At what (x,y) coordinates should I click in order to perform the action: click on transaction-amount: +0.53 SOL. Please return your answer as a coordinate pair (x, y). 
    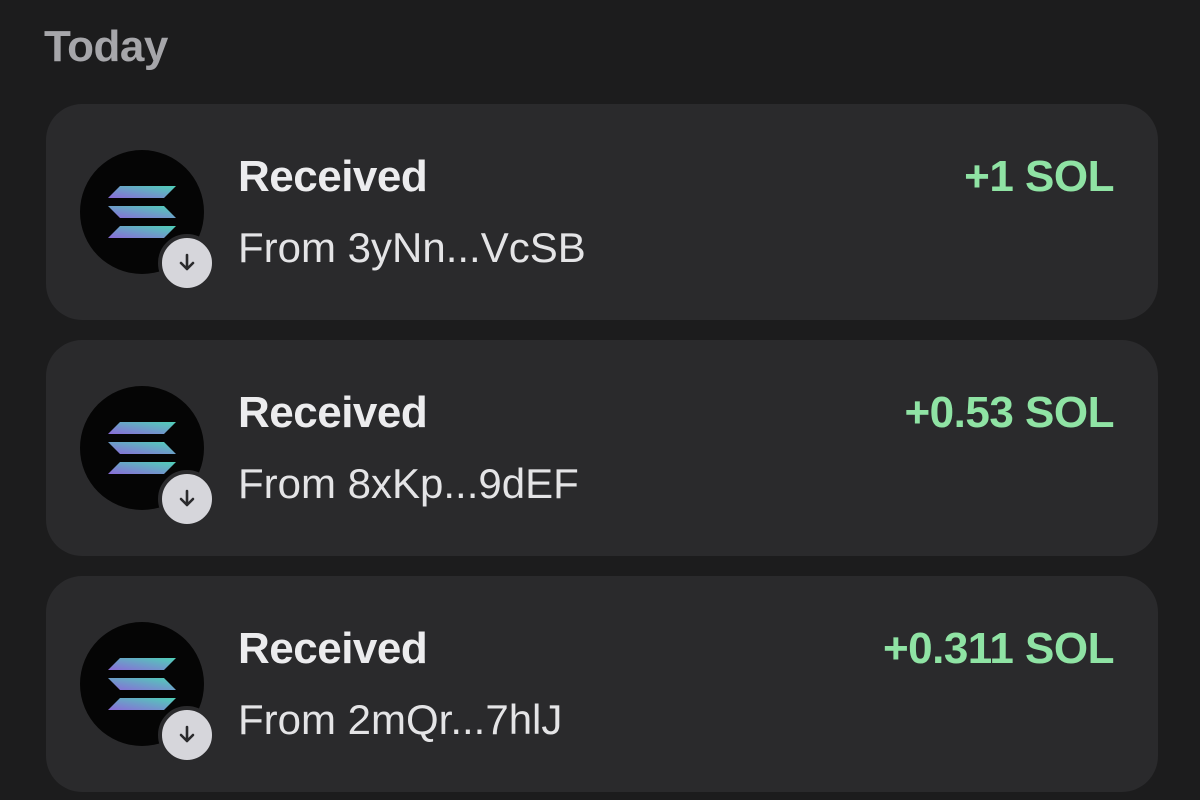
    Looking at the image, I should click on (1009, 412).